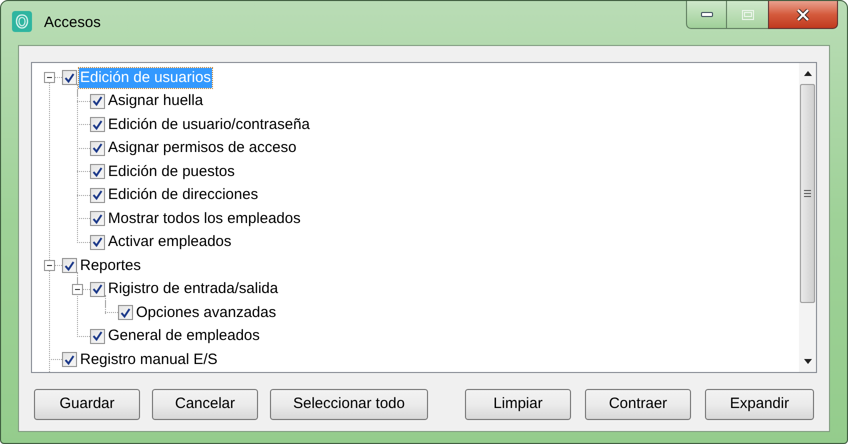  I want to click on scroll-down-icon, so click(808, 361).